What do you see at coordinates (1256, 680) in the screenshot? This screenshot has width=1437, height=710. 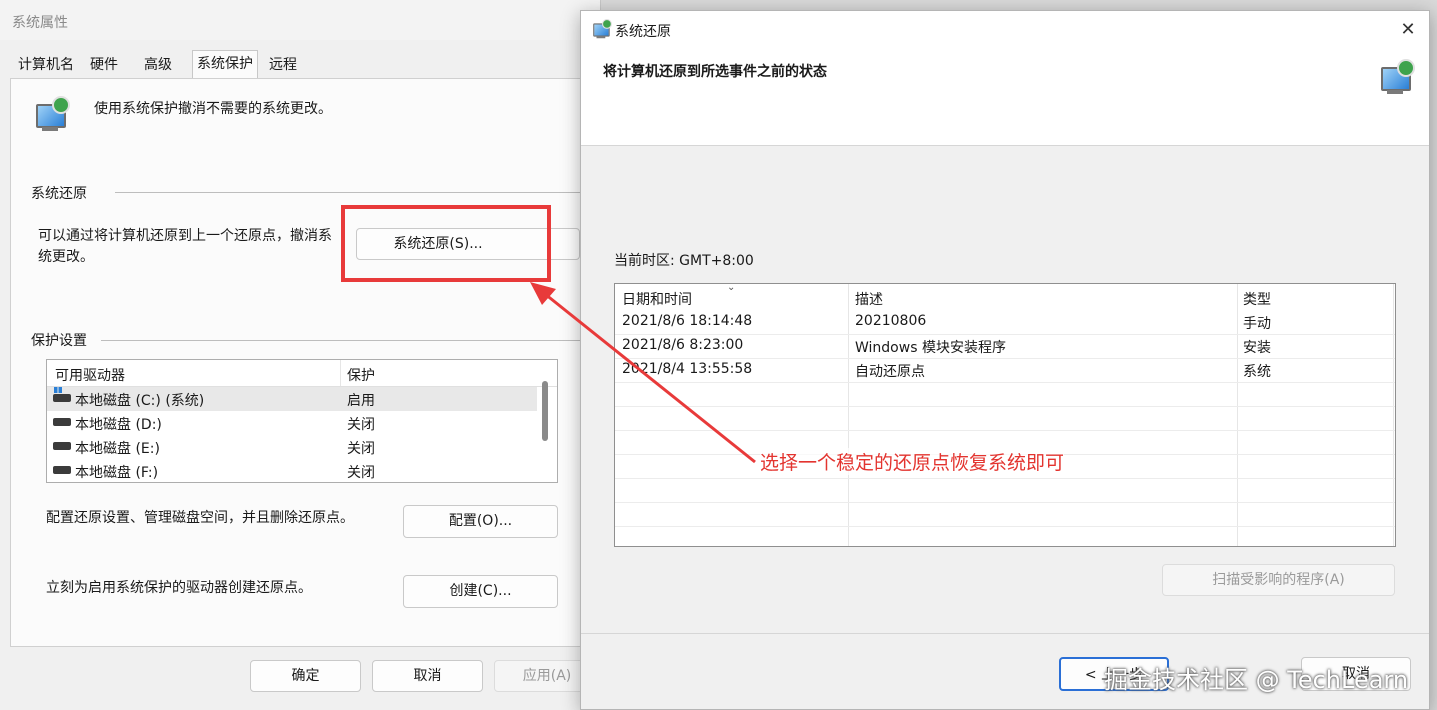 I see `watermark: 掘金技术社区 @ TechLearn` at bounding box center [1256, 680].